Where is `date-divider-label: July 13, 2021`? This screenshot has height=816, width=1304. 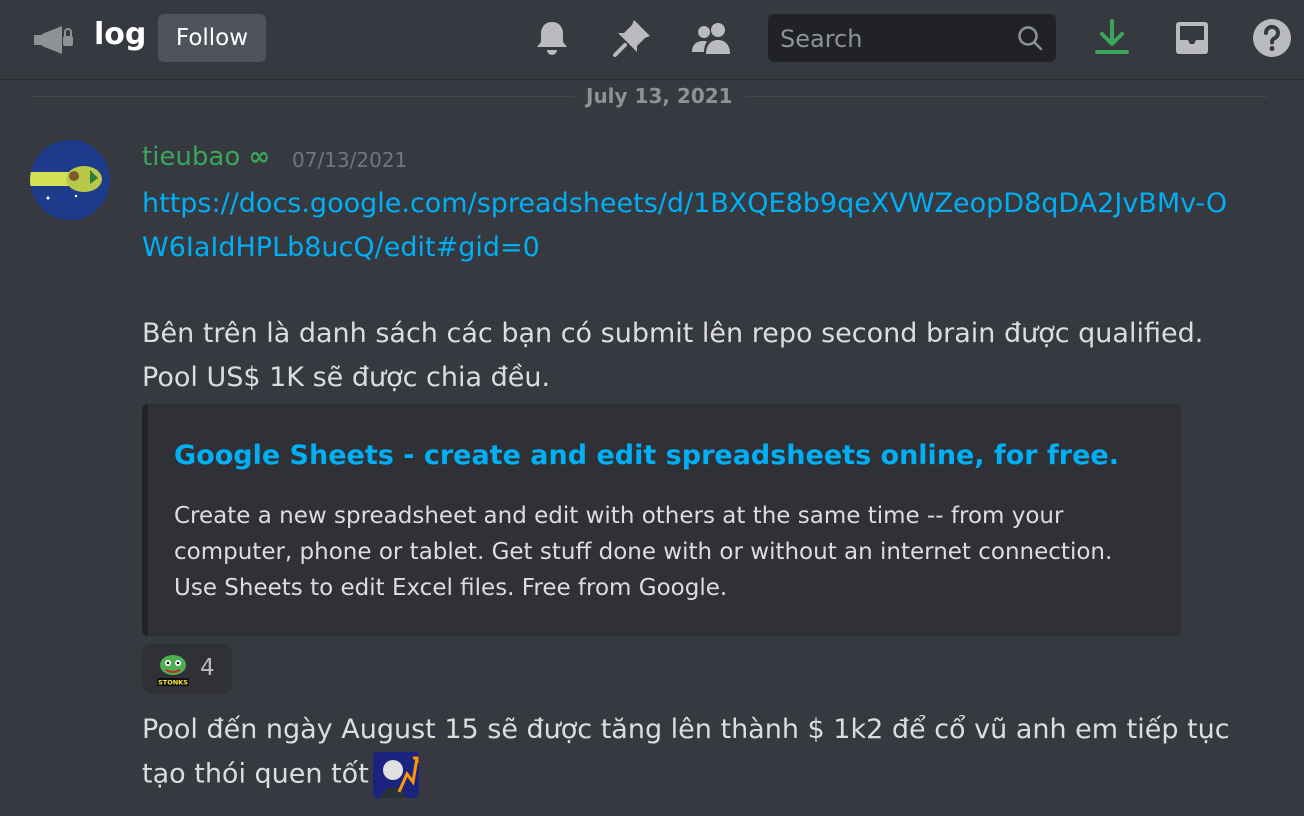
date-divider-label: July 13, 2021 is located at coordinates (659, 96).